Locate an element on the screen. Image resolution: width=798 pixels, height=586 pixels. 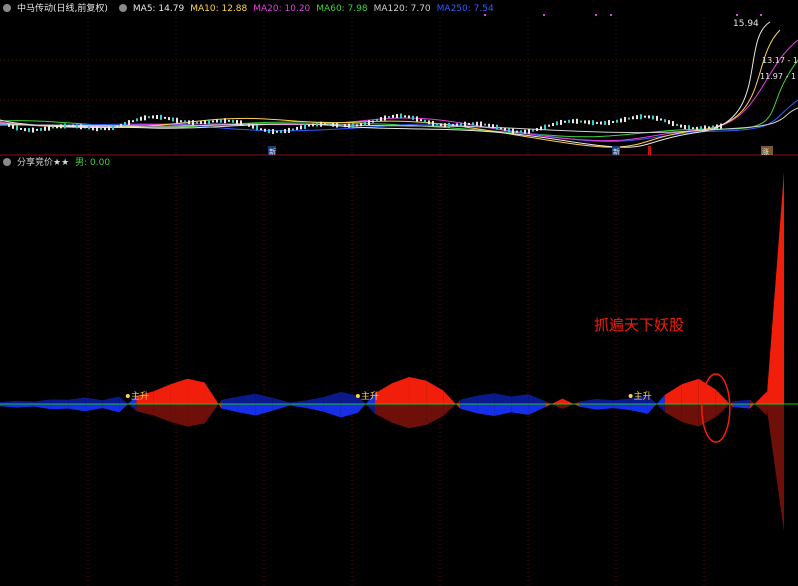
red-ribbon-segment is located at coordinates (673, 394).